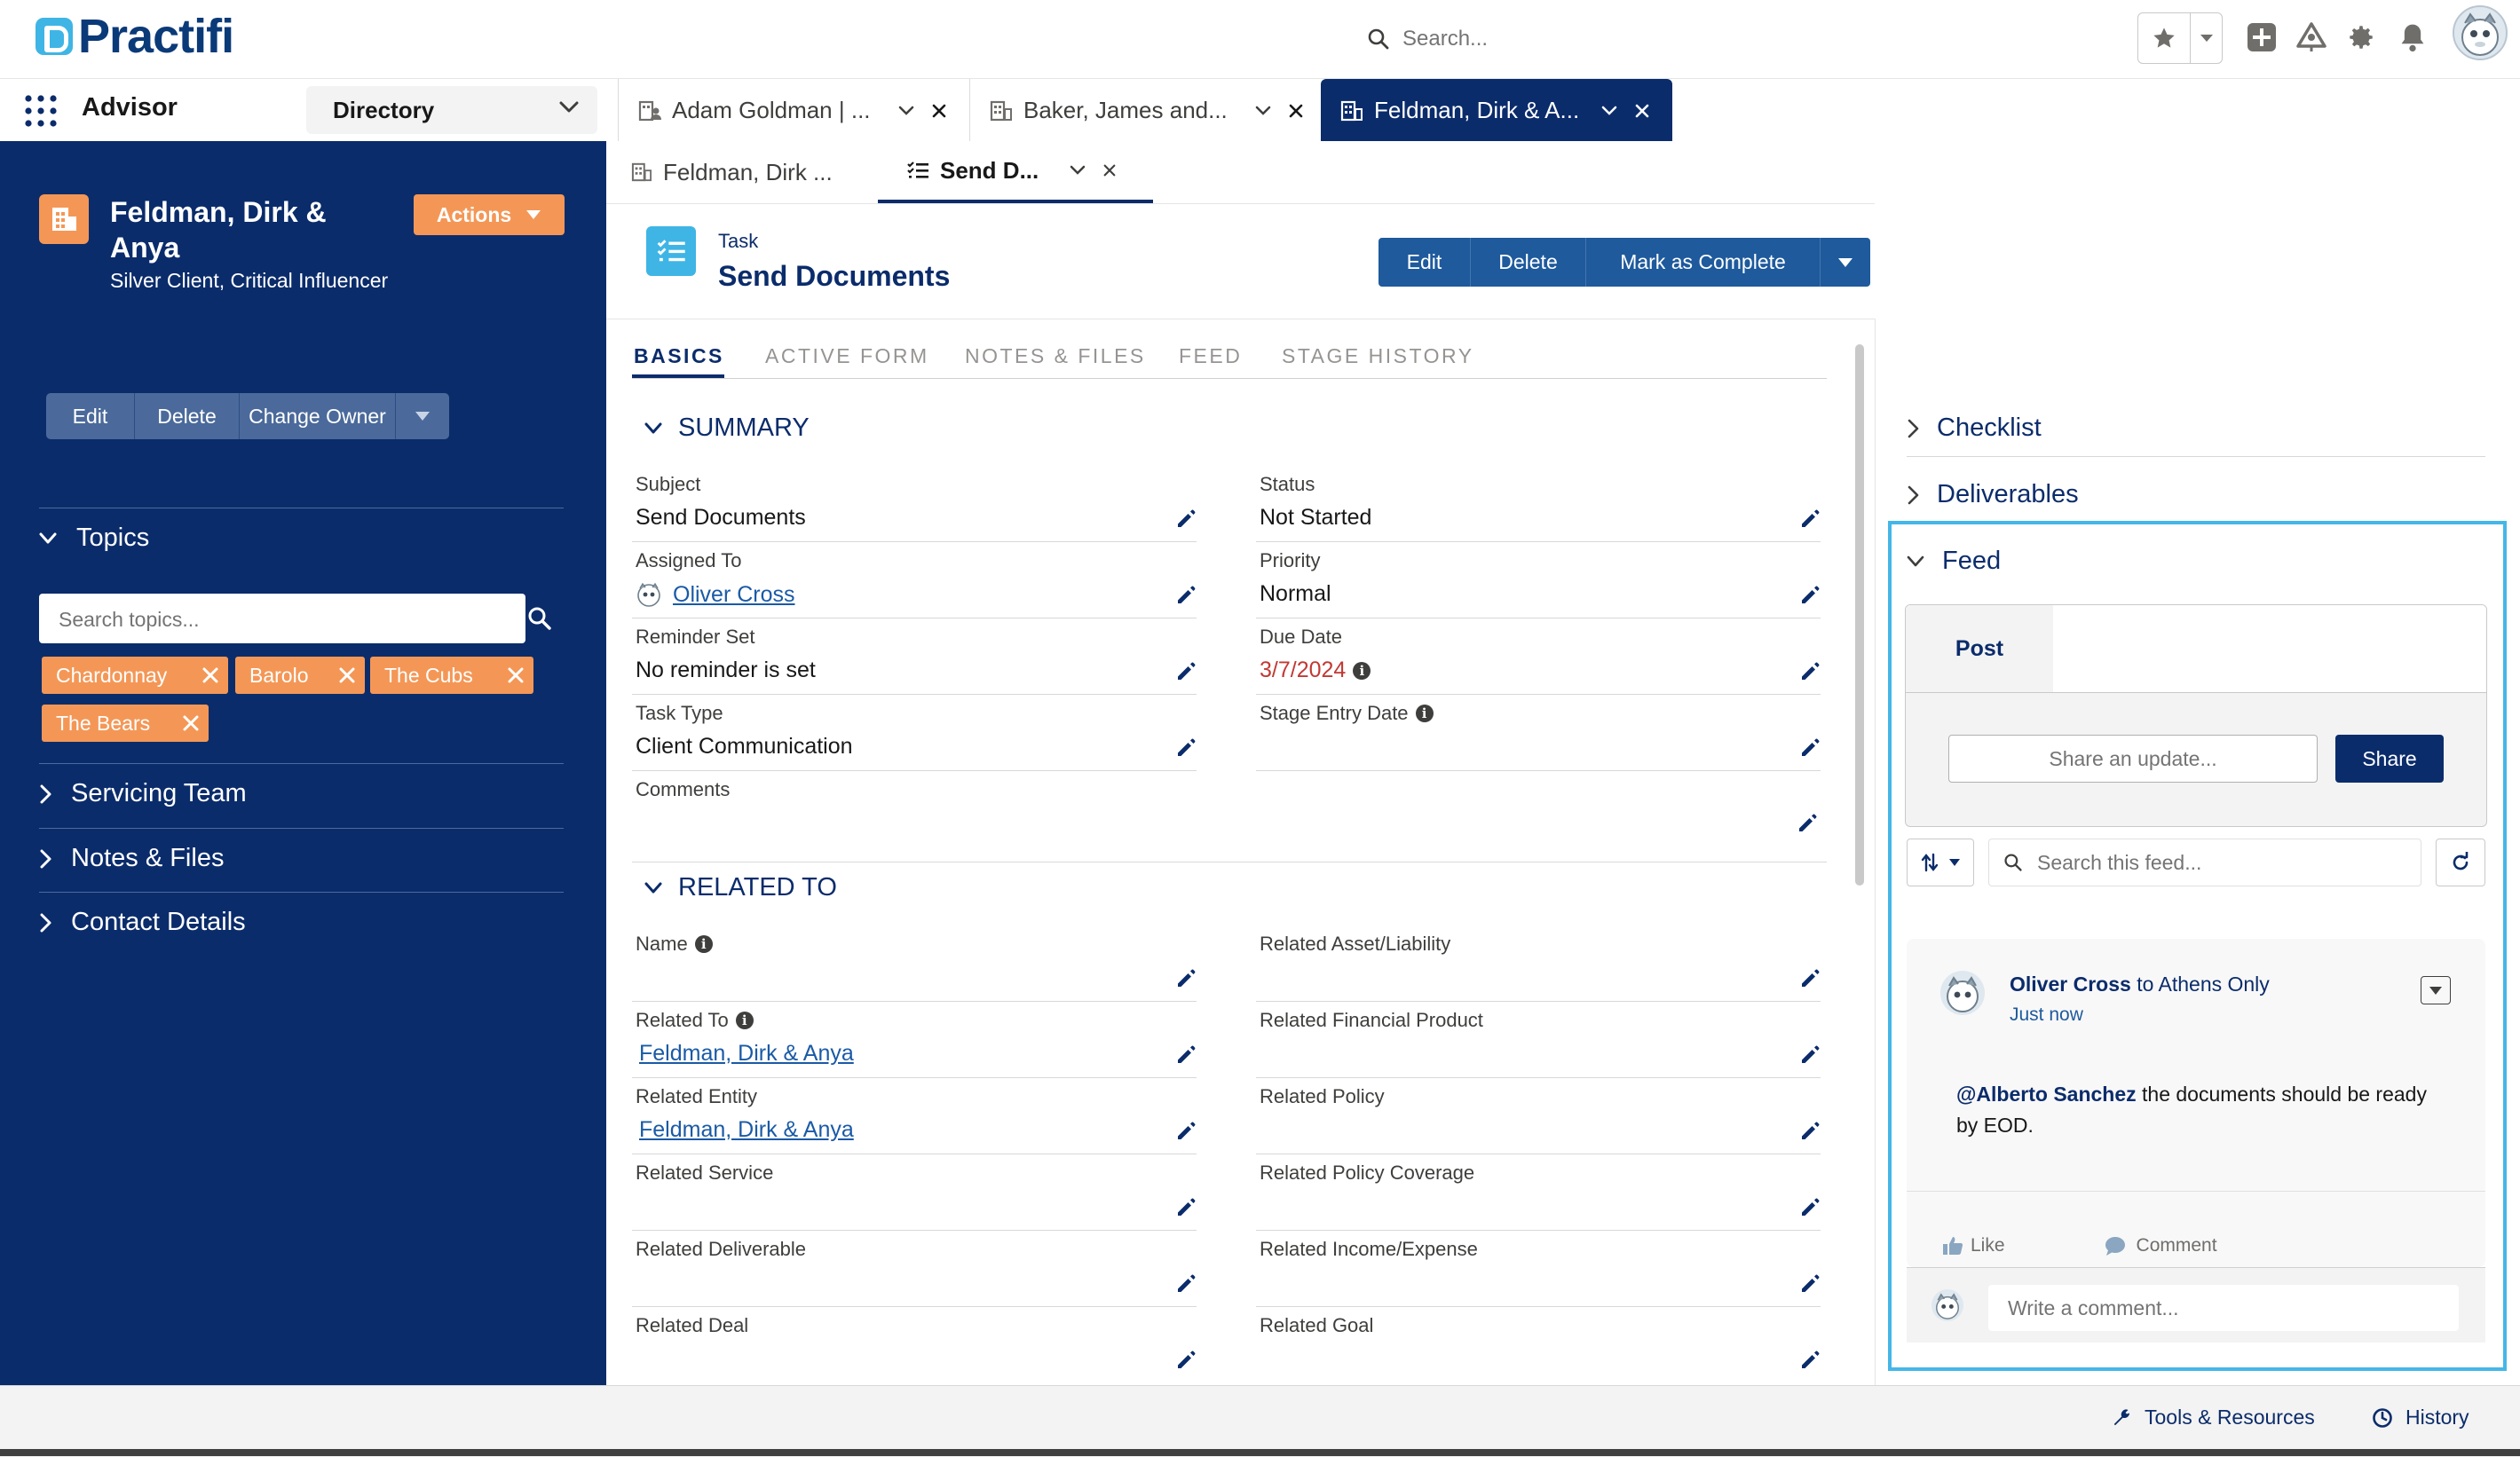  Describe the element at coordinates (2480, 32) in the screenshot. I see `user-avatar` at that location.